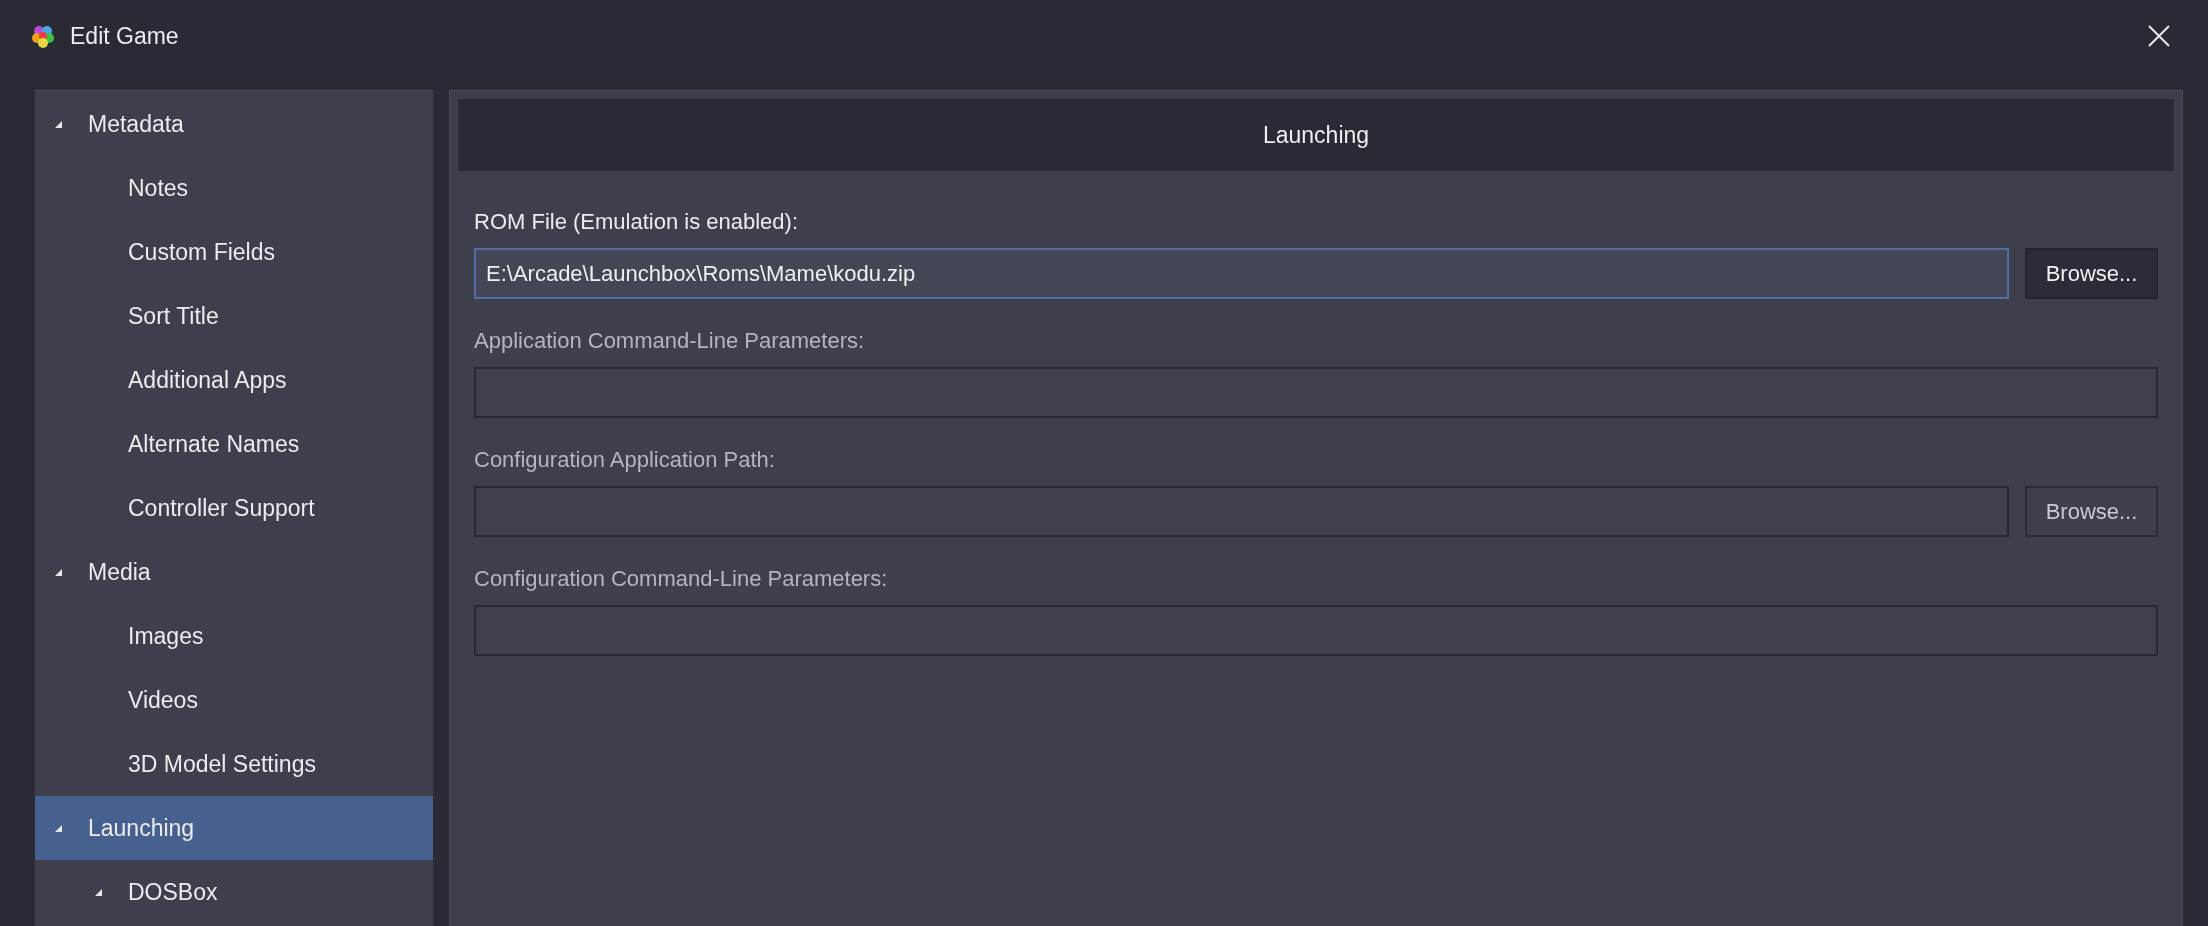  What do you see at coordinates (234, 124) in the screenshot?
I see `tree-item: Metadata` at bounding box center [234, 124].